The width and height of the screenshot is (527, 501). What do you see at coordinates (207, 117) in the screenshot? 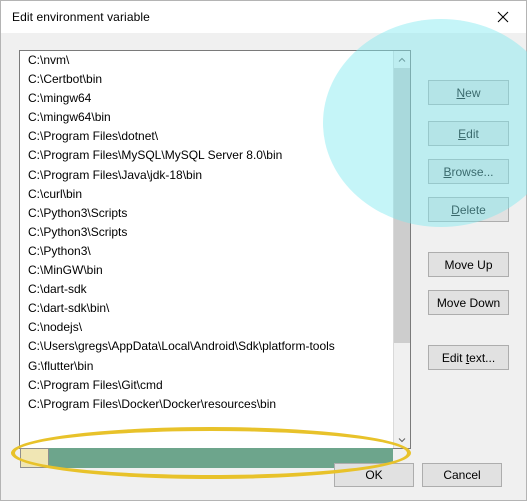
I see `list-item: C:\mingw64\bin` at bounding box center [207, 117].